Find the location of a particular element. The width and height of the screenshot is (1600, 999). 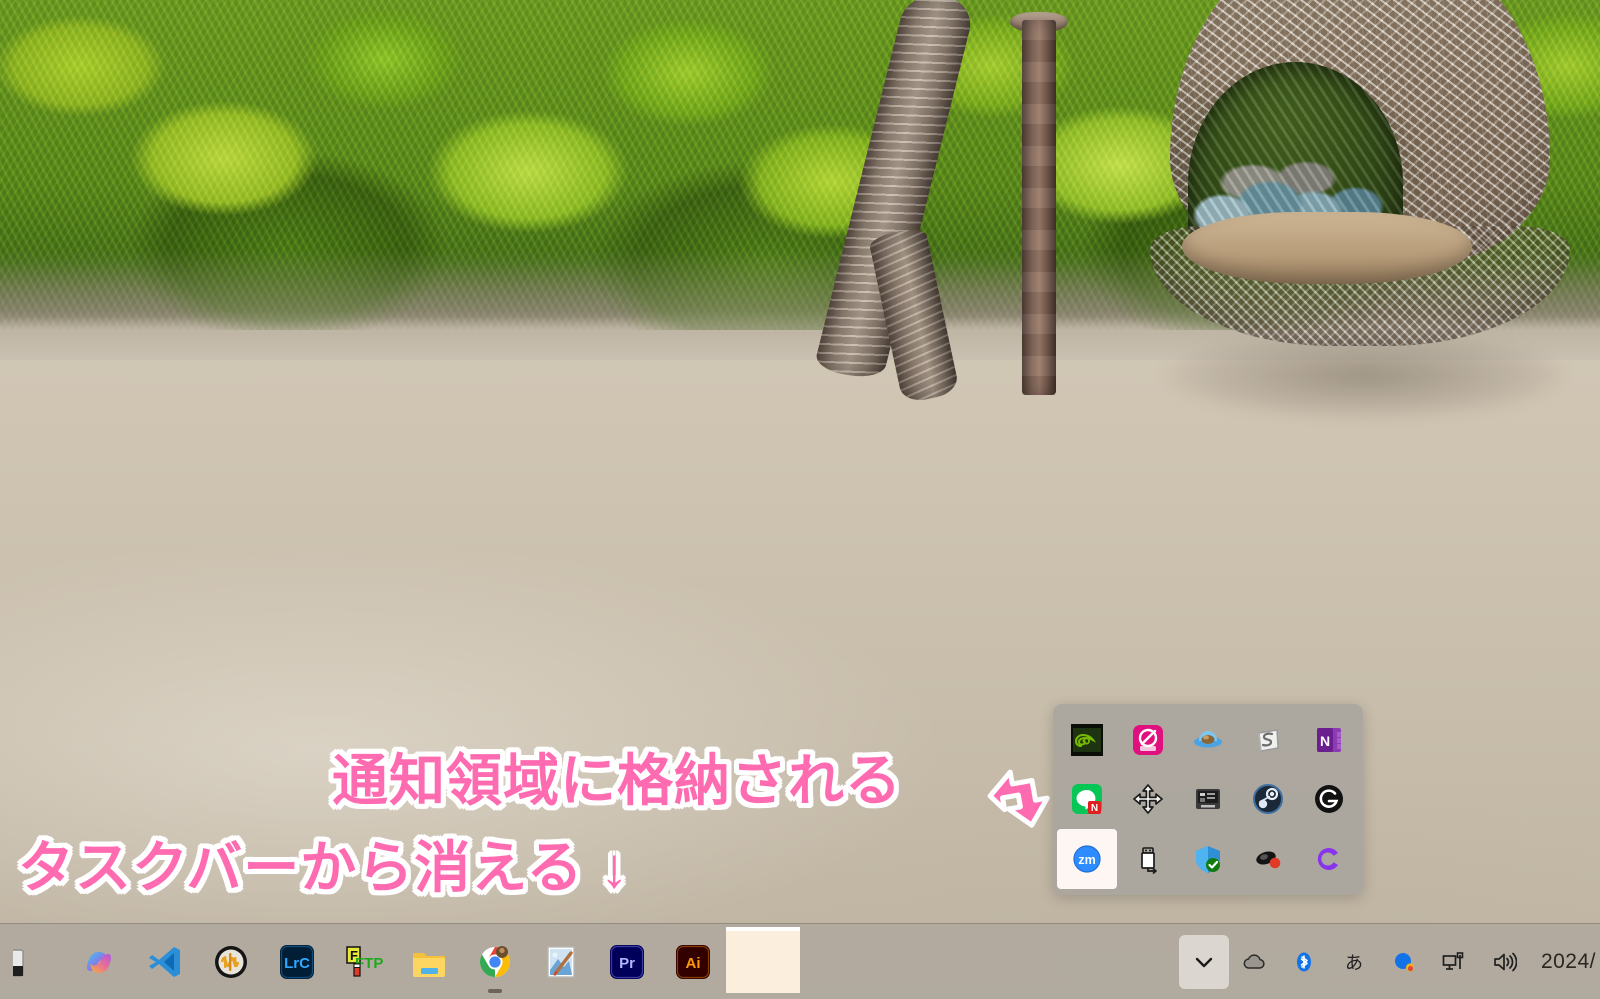

svg-text: あ is located at coordinates (1354, 963).